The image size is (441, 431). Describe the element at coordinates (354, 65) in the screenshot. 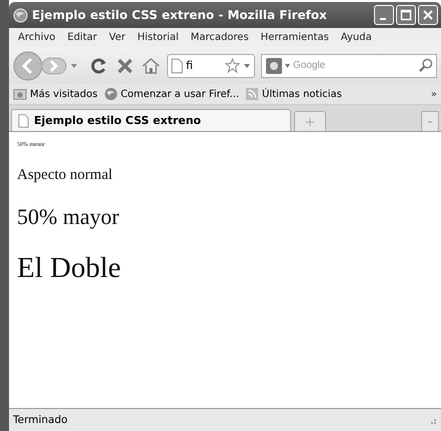

I see `search-input: Google` at that location.